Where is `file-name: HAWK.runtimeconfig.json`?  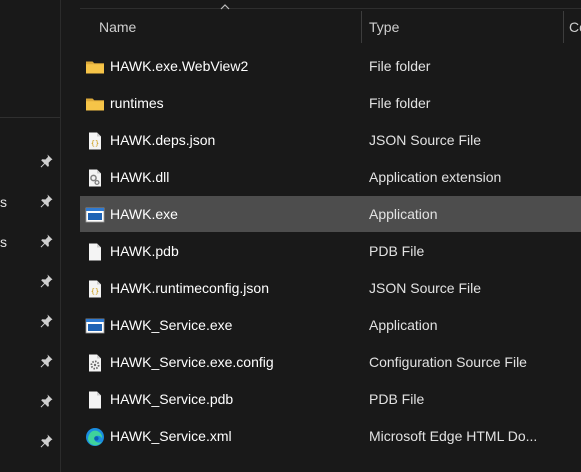 file-name: HAWK.runtimeconfig.json is located at coordinates (189, 288).